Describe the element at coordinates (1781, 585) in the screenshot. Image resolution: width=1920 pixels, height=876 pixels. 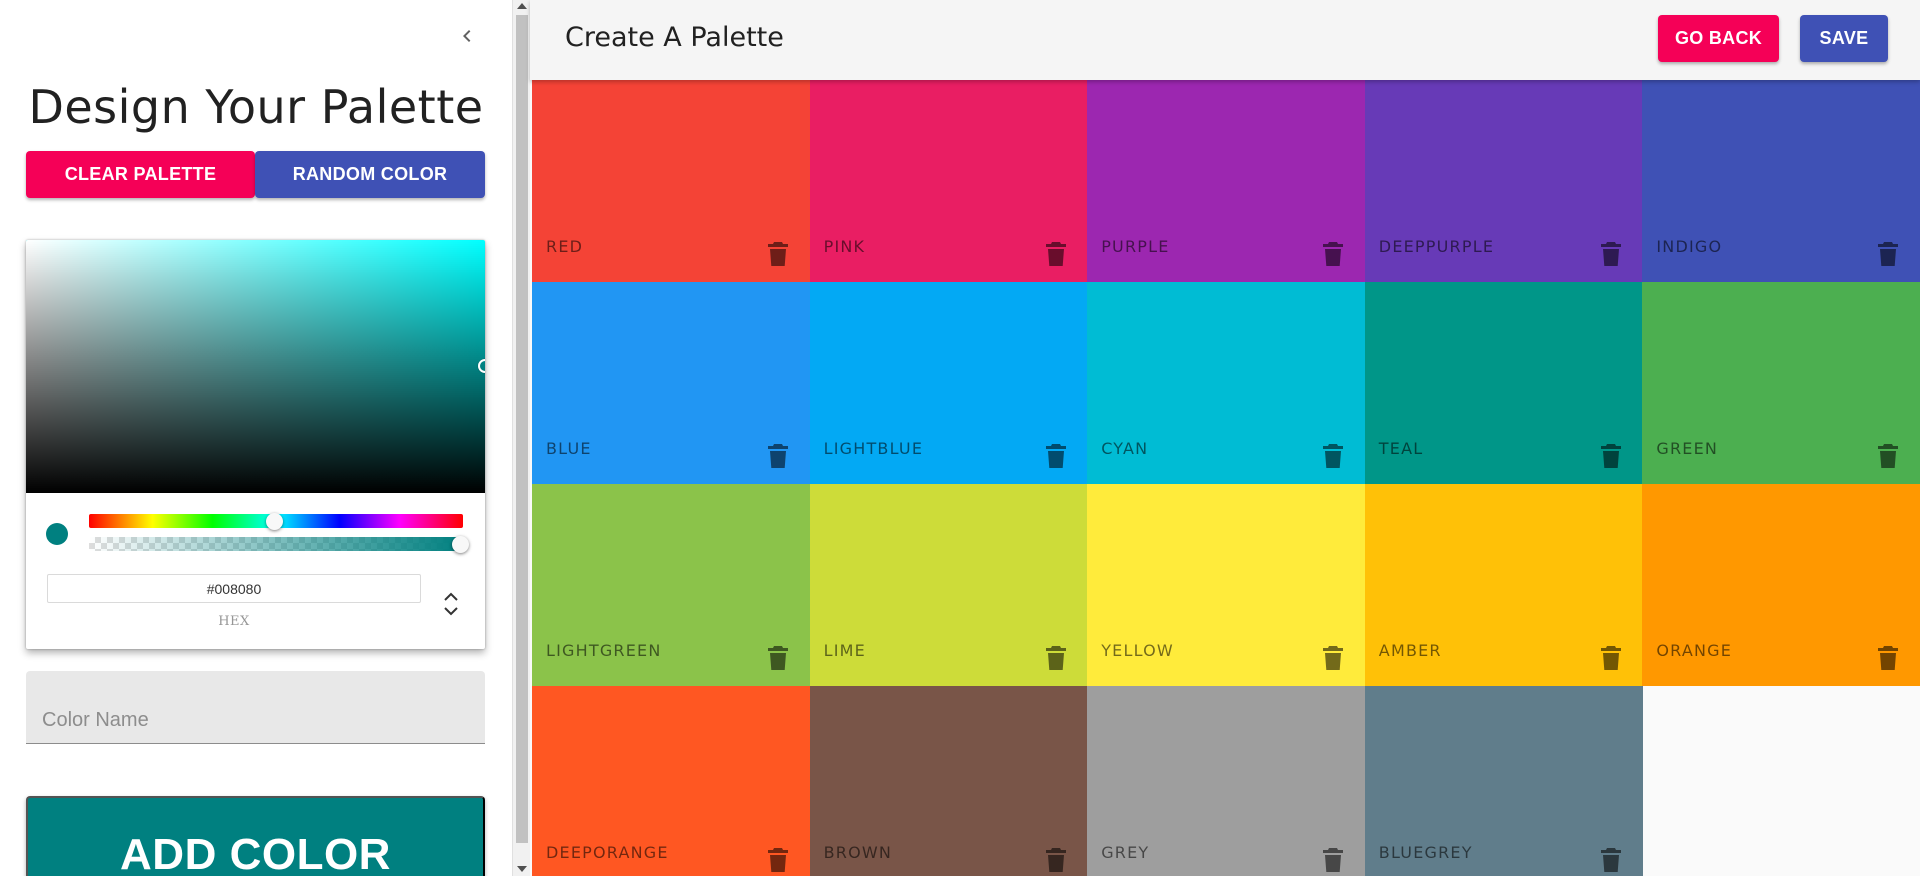
I see `color-box: orange` at that location.